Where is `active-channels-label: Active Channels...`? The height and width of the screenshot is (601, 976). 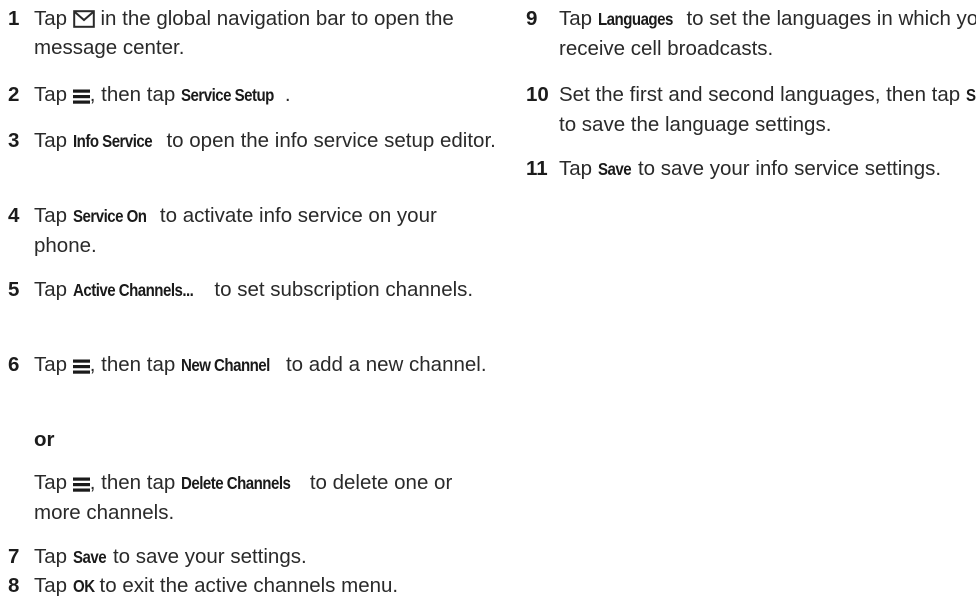 active-channels-label: Active Channels... is located at coordinates (133, 290).